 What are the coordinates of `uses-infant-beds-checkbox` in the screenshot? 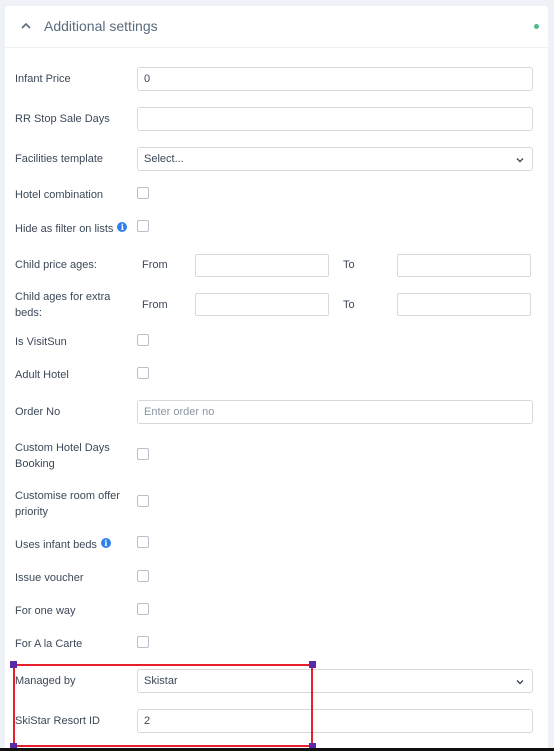 It's located at (143, 542).